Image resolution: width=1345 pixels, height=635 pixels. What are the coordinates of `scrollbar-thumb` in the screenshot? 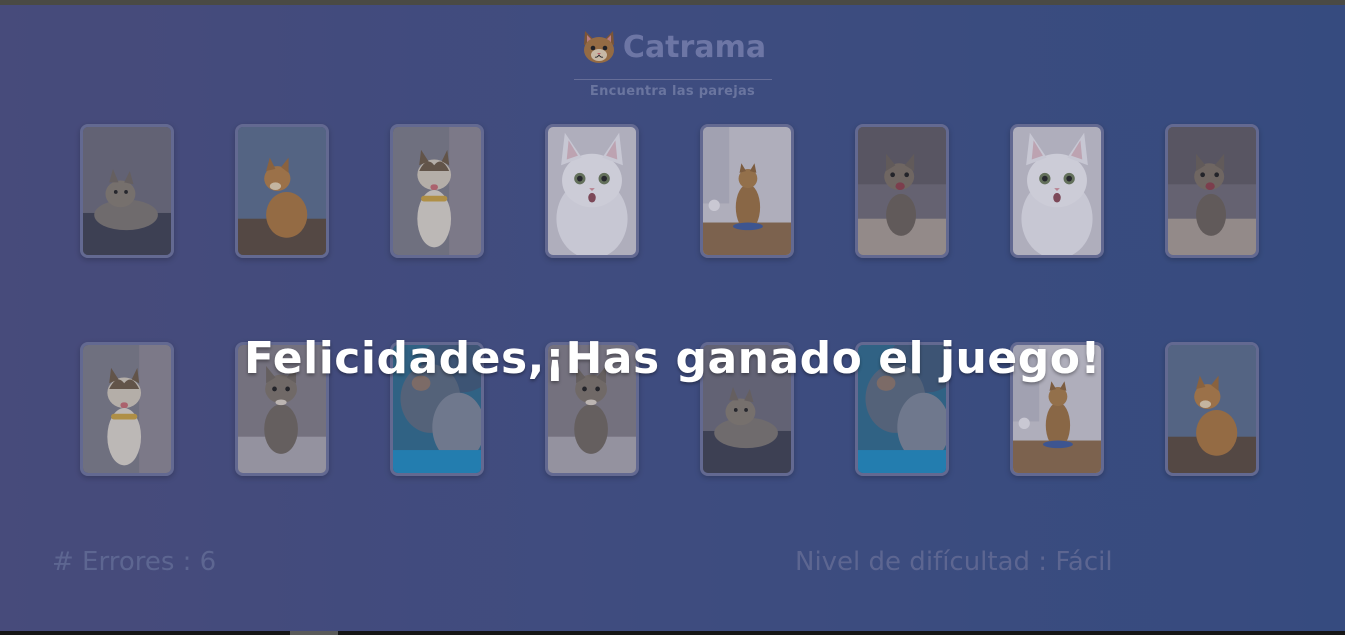 It's located at (314, 633).